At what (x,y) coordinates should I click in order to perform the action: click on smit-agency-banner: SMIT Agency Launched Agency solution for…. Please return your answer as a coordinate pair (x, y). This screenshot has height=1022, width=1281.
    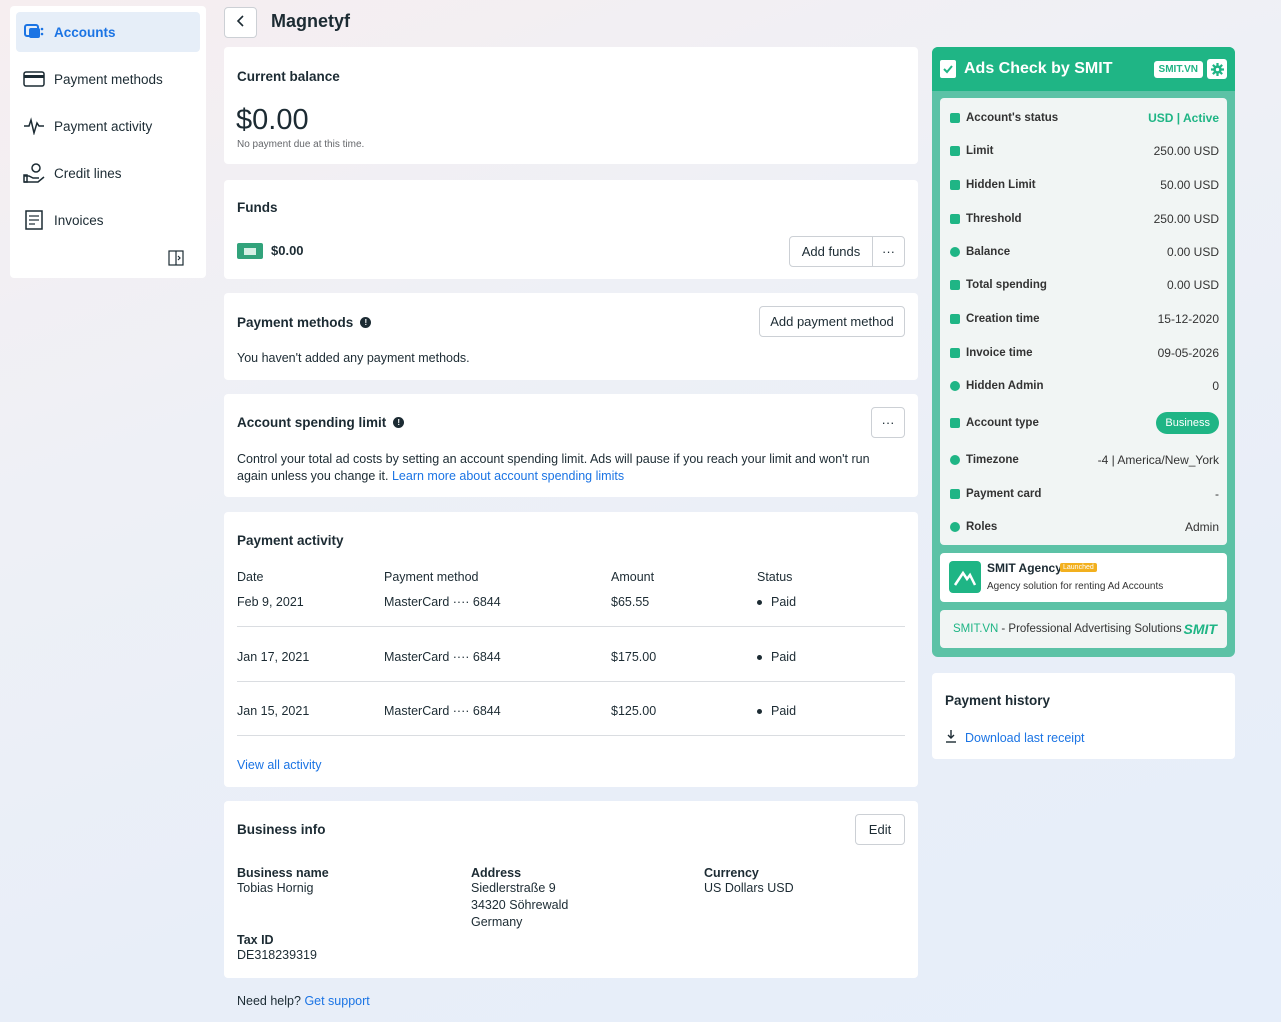
    Looking at the image, I should click on (1083, 577).